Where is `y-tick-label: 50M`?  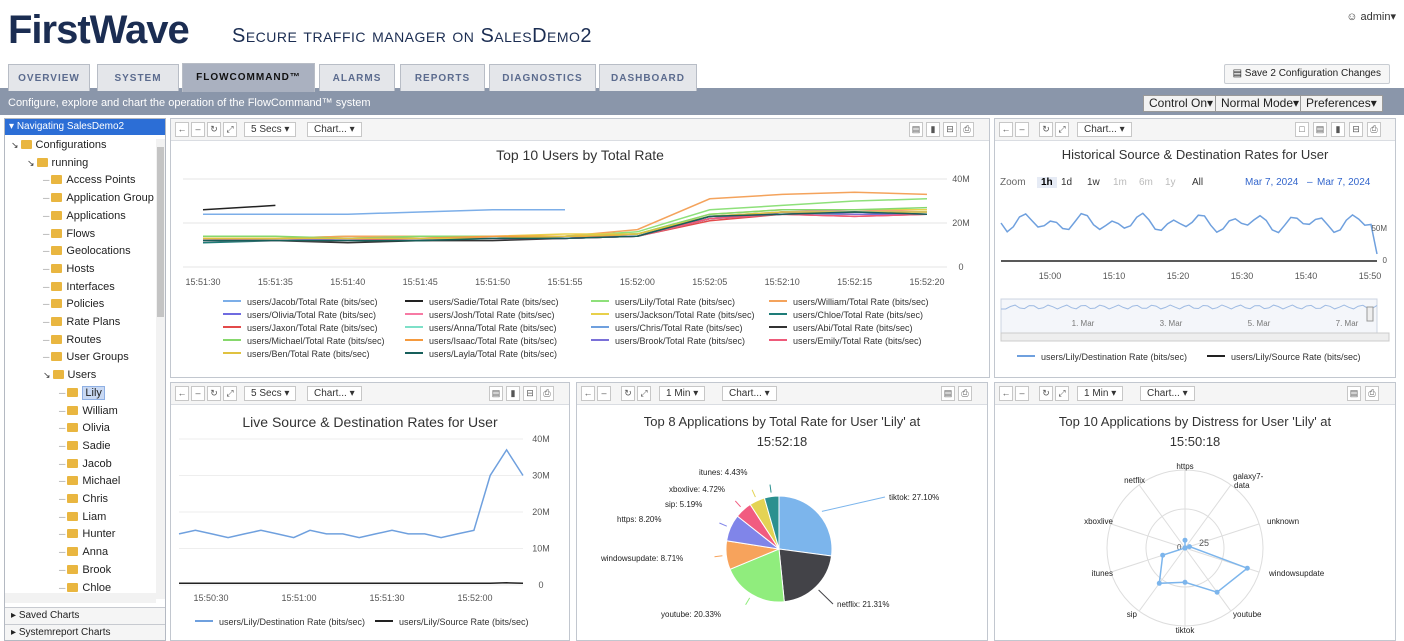 y-tick-label: 50M is located at coordinates (1379, 228).